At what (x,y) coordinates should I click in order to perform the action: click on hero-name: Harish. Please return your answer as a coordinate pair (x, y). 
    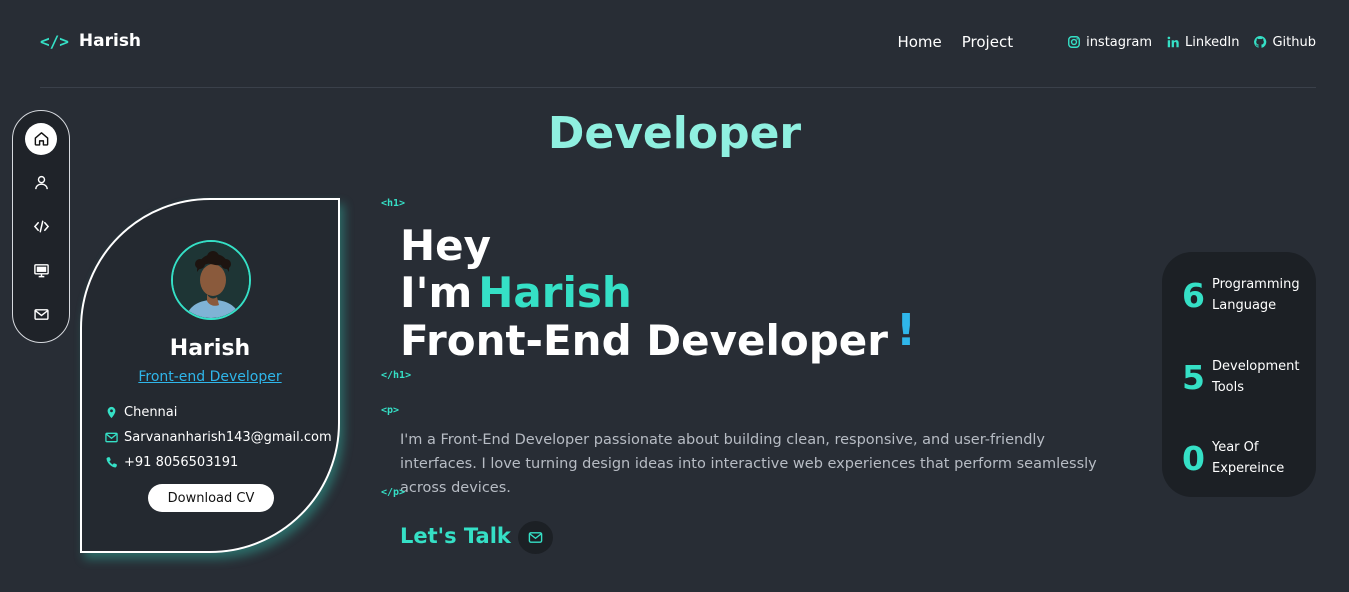
    Looking at the image, I should click on (555, 292).